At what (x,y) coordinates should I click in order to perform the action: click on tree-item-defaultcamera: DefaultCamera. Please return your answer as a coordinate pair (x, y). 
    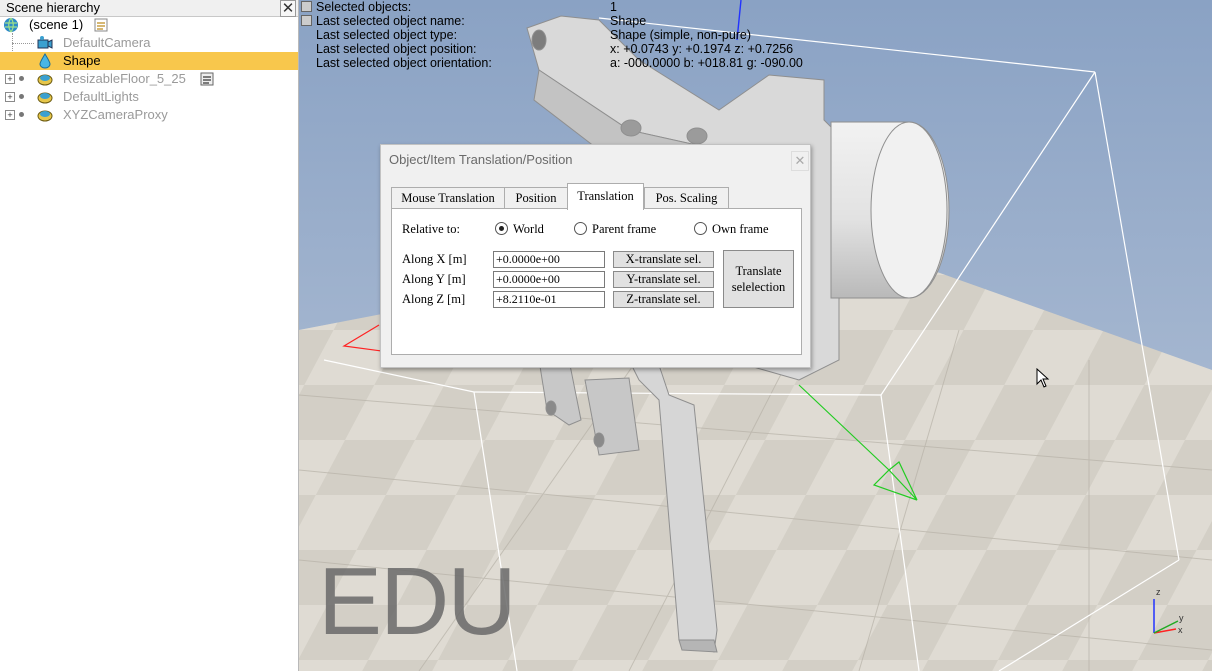
    Looking at the image, I should click on (149, 43).